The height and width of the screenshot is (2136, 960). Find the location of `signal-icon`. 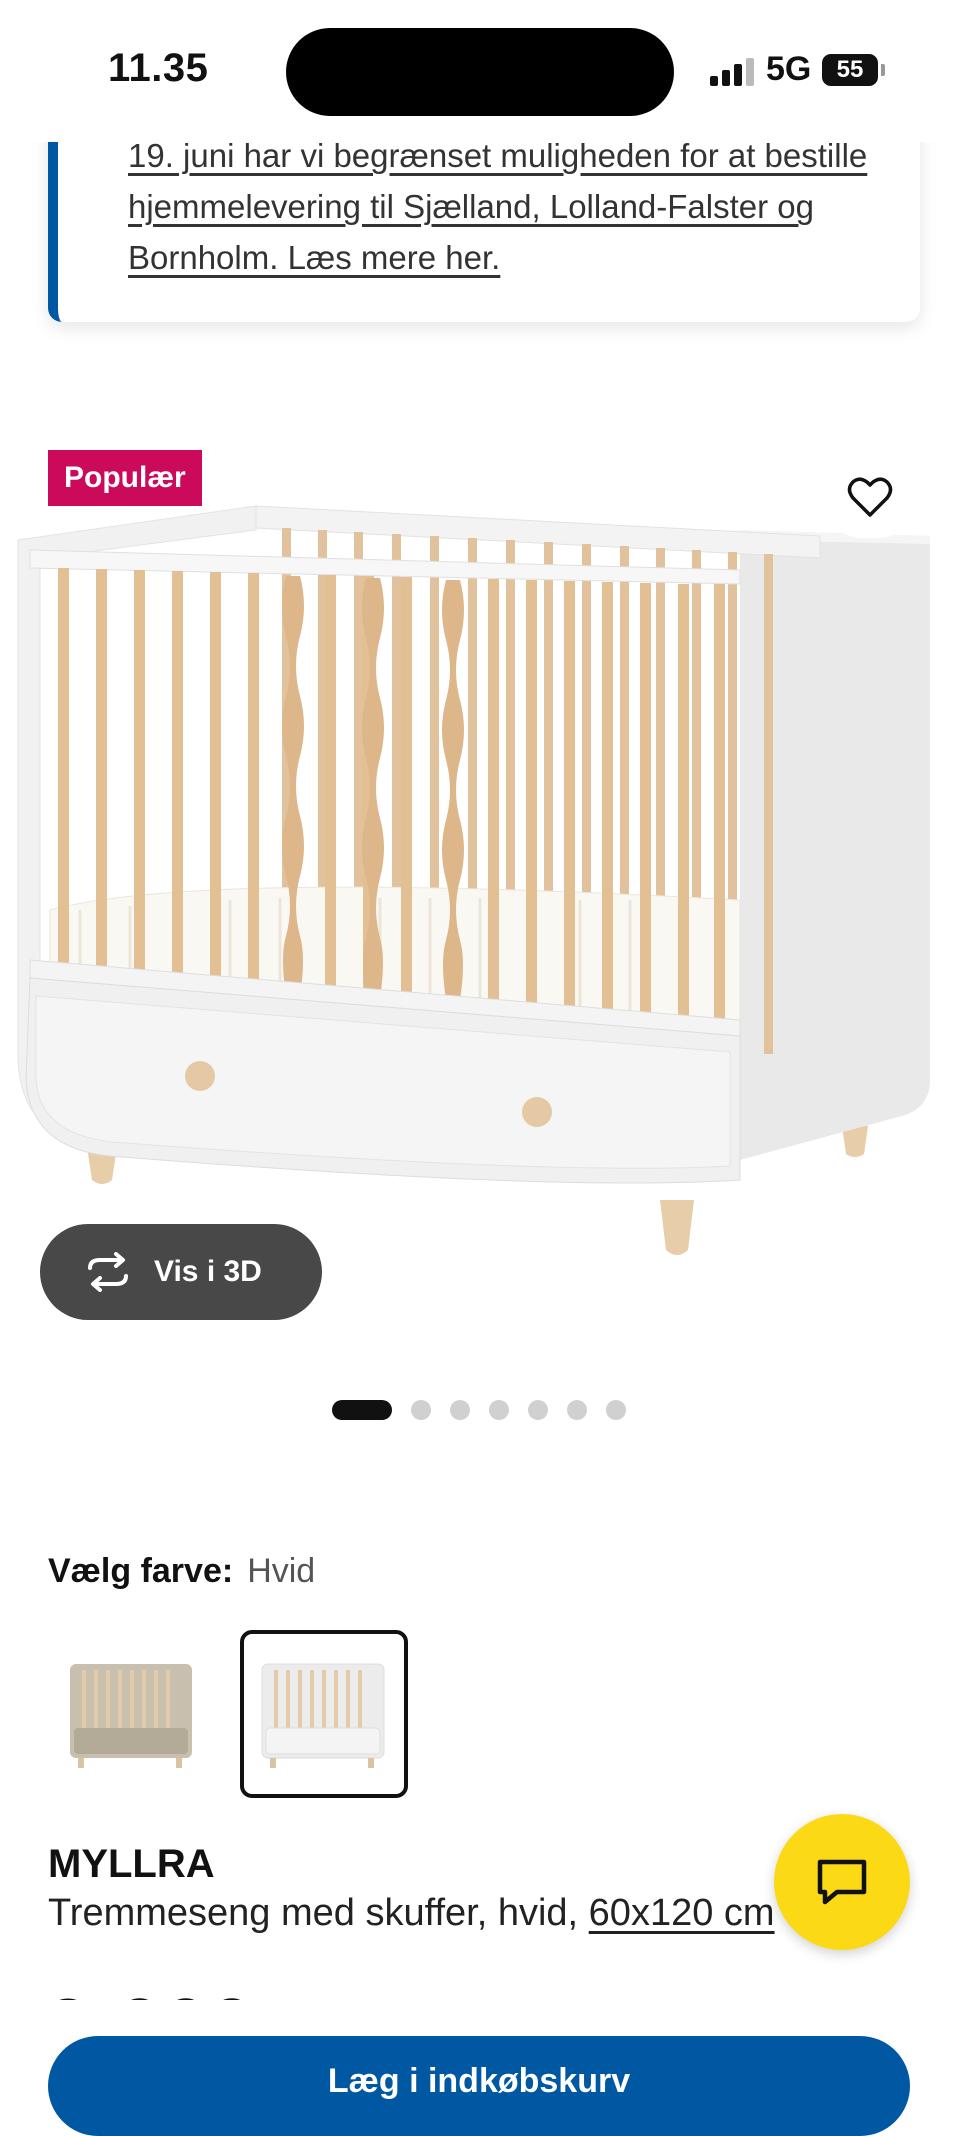

signal-icon is located at coordinates (733, 71).